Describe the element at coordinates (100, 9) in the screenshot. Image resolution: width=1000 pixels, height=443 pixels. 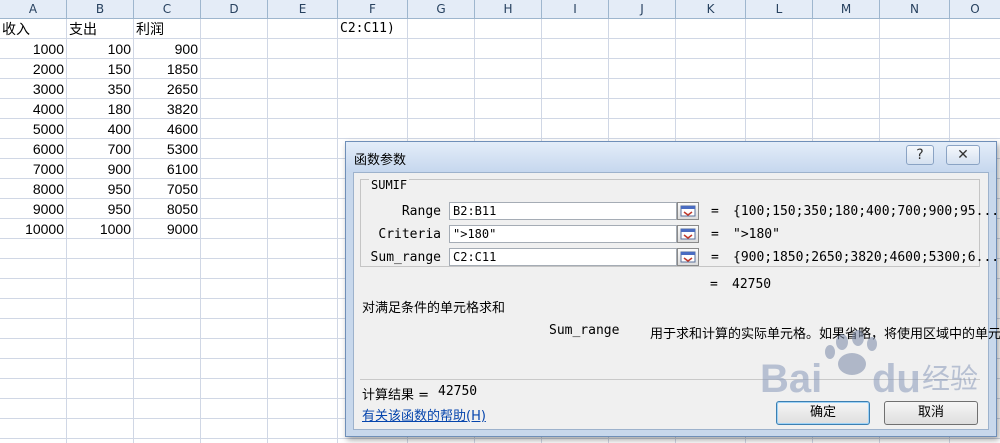
I see `column-header-b: B` at that location.